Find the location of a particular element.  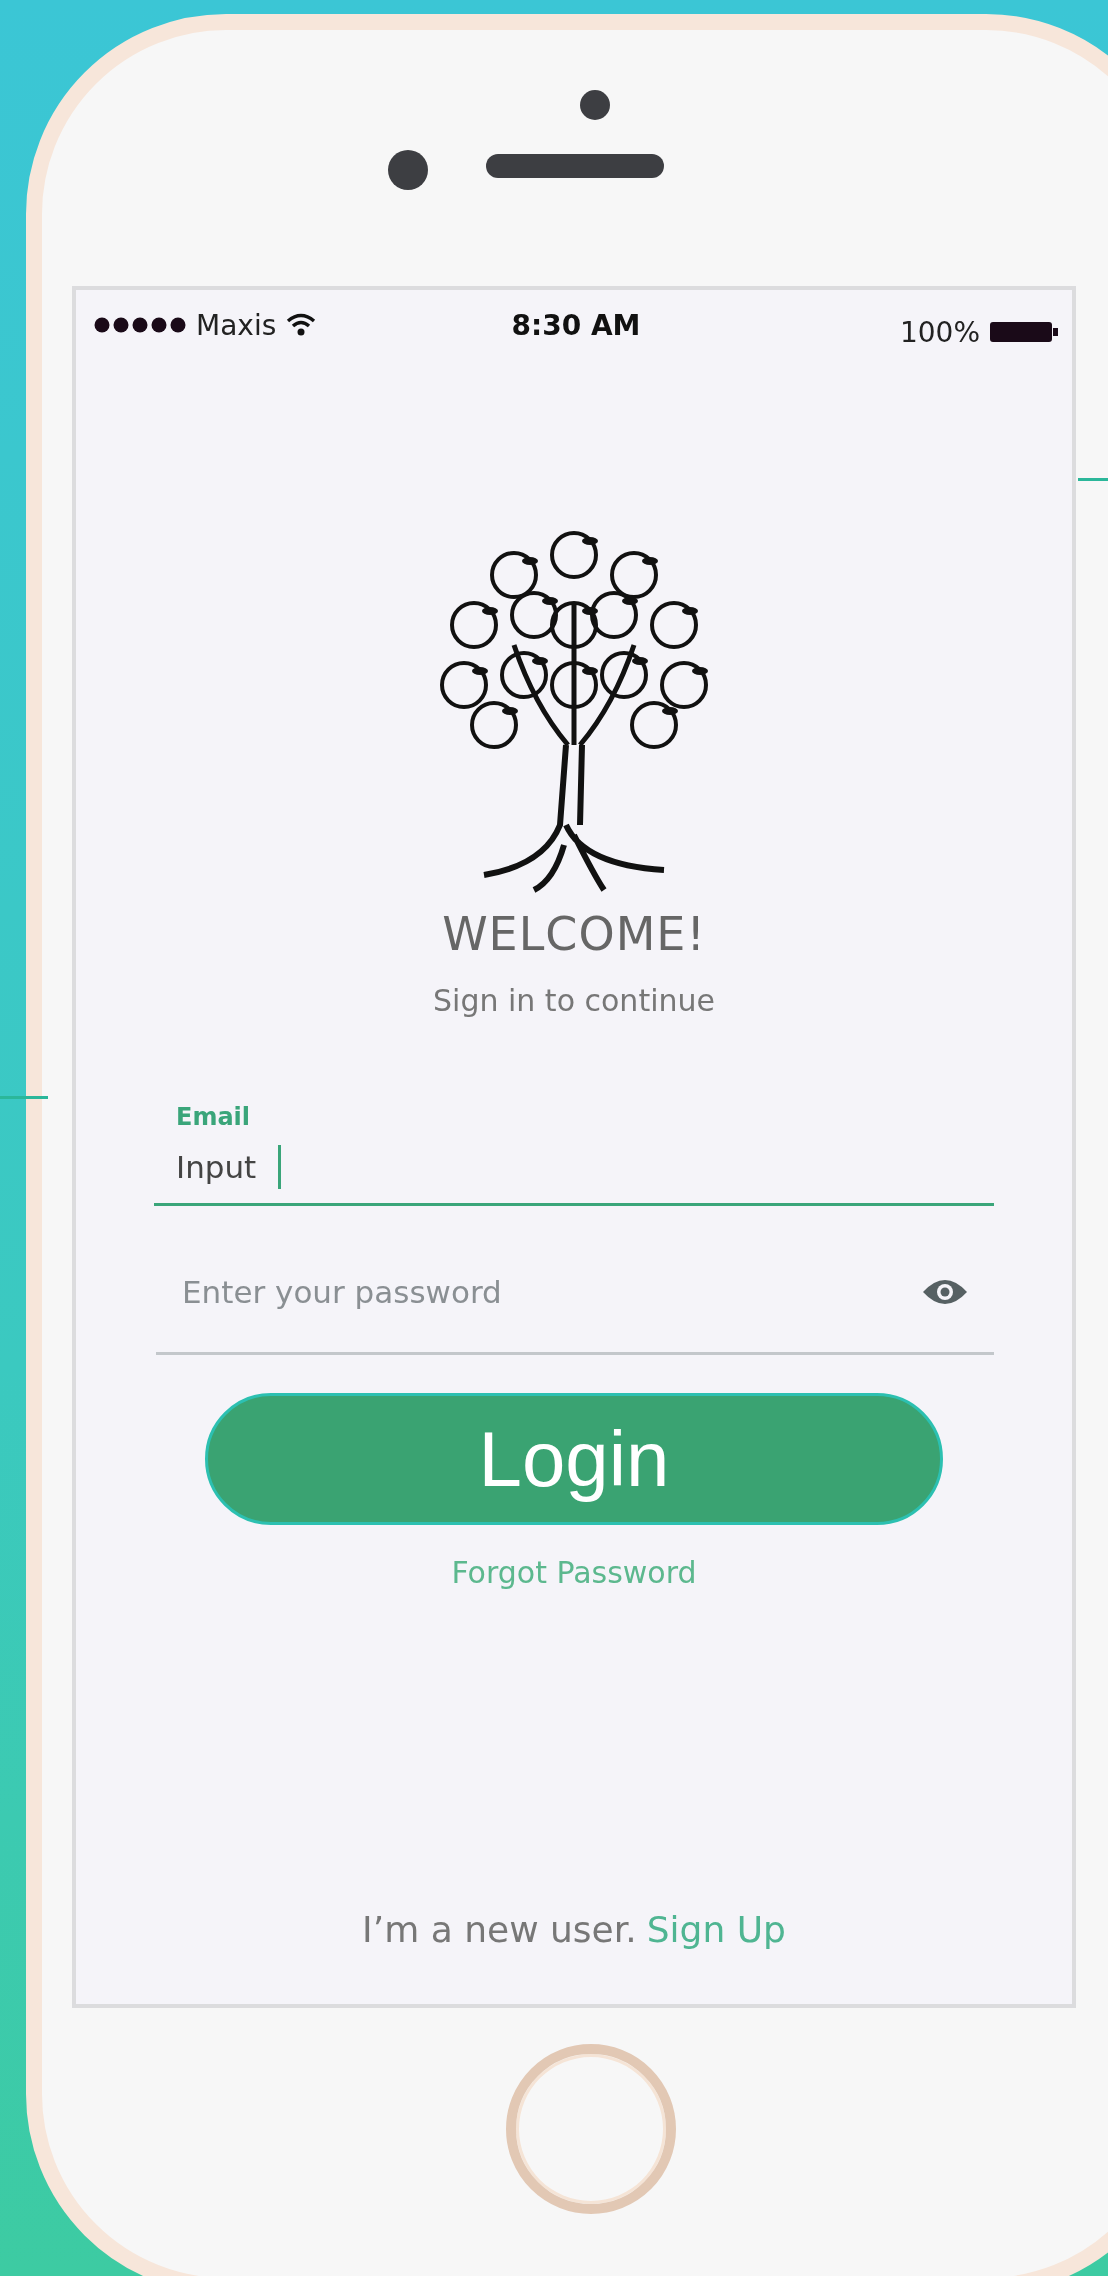

login-button: Login is located at coordinates (574, 1459).